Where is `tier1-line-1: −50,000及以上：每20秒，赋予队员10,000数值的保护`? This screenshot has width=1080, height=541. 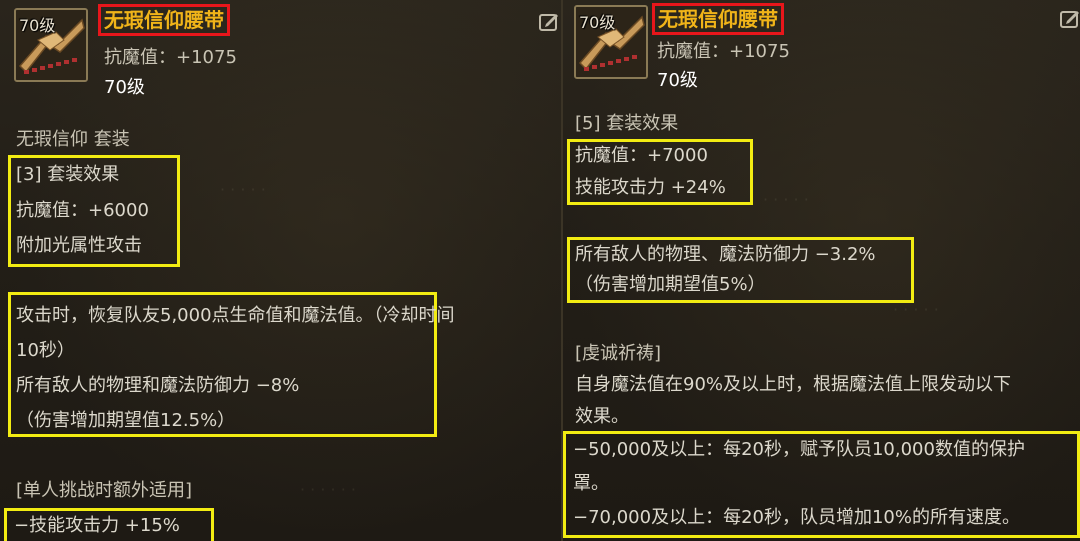
tier1-line-1: −50,000及以上：每20秒，赋予队员10,000数值的保护 is located at coordinates (799, 449).